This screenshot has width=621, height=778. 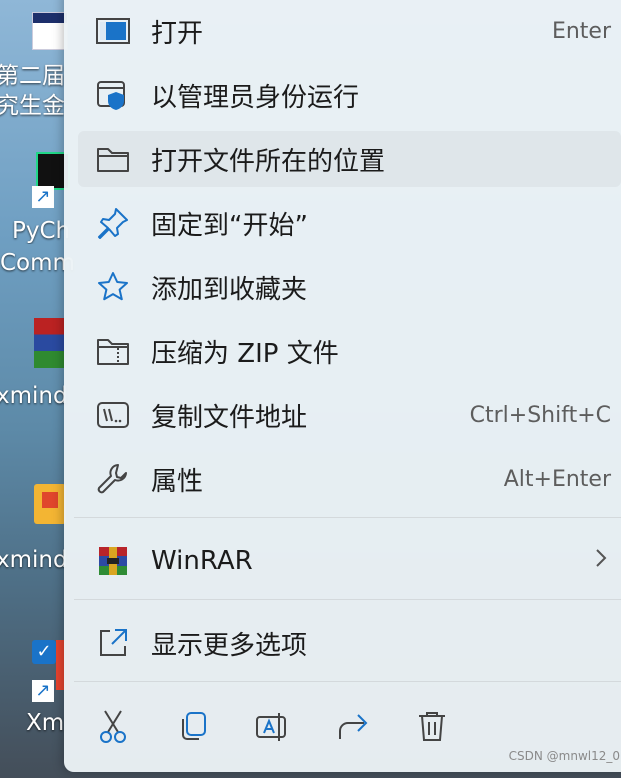 What do you see at coordinates (113, 287) in the screenshot?
I see `star-icon` at bounding box center [113, 287].